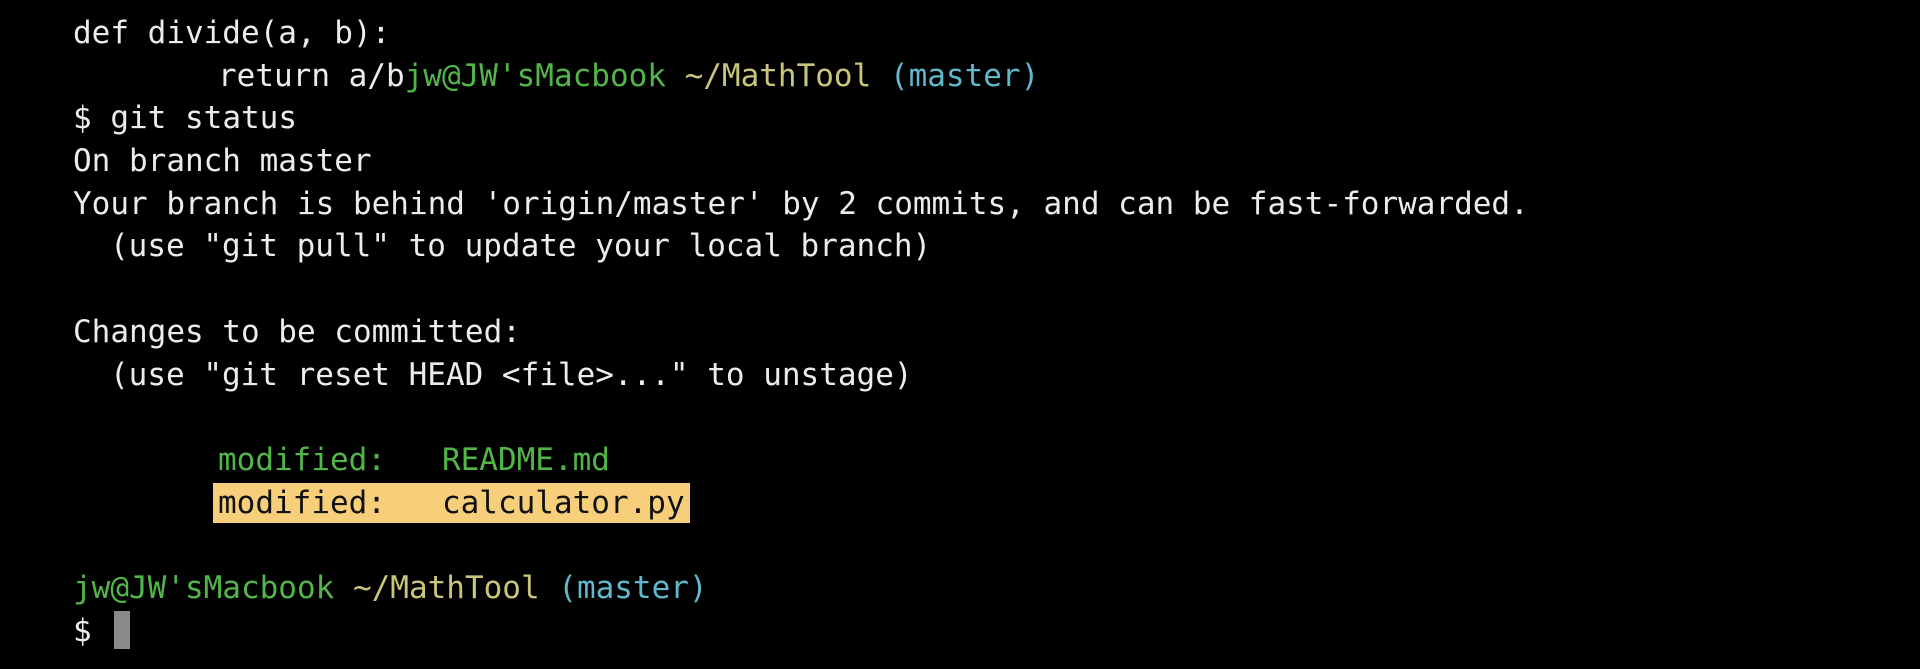  I want to click on output-on-branch: On branch master, so click(996, 161).